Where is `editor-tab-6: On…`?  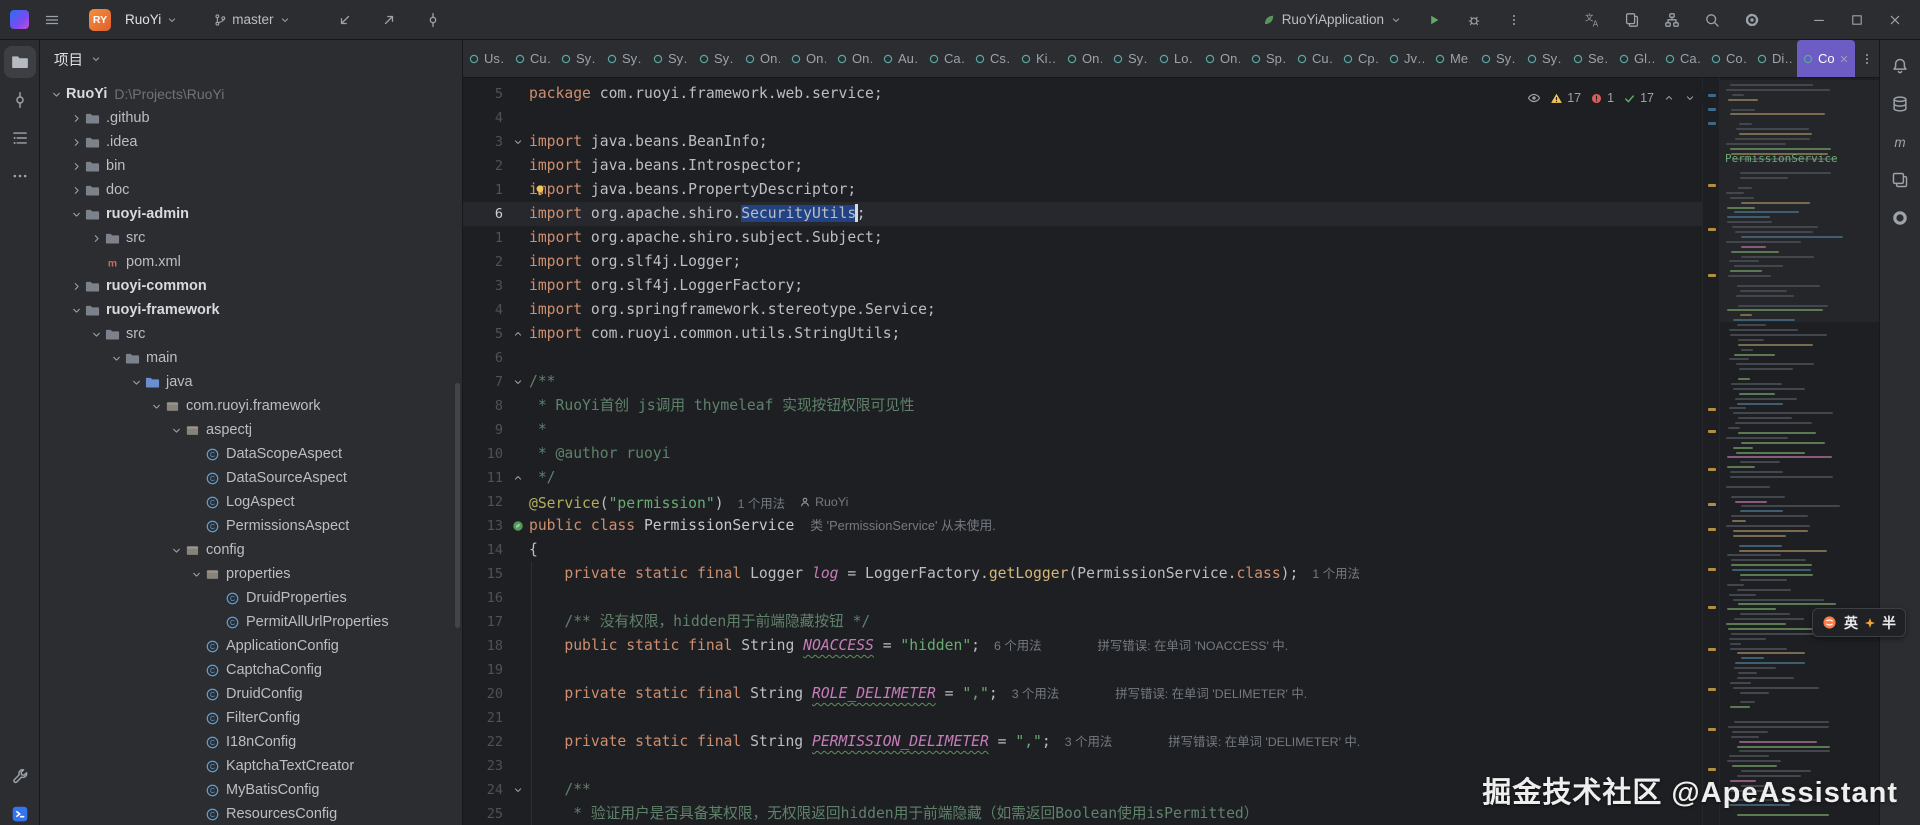
editor-tab-6: On… is located at coordinates (762, 58).